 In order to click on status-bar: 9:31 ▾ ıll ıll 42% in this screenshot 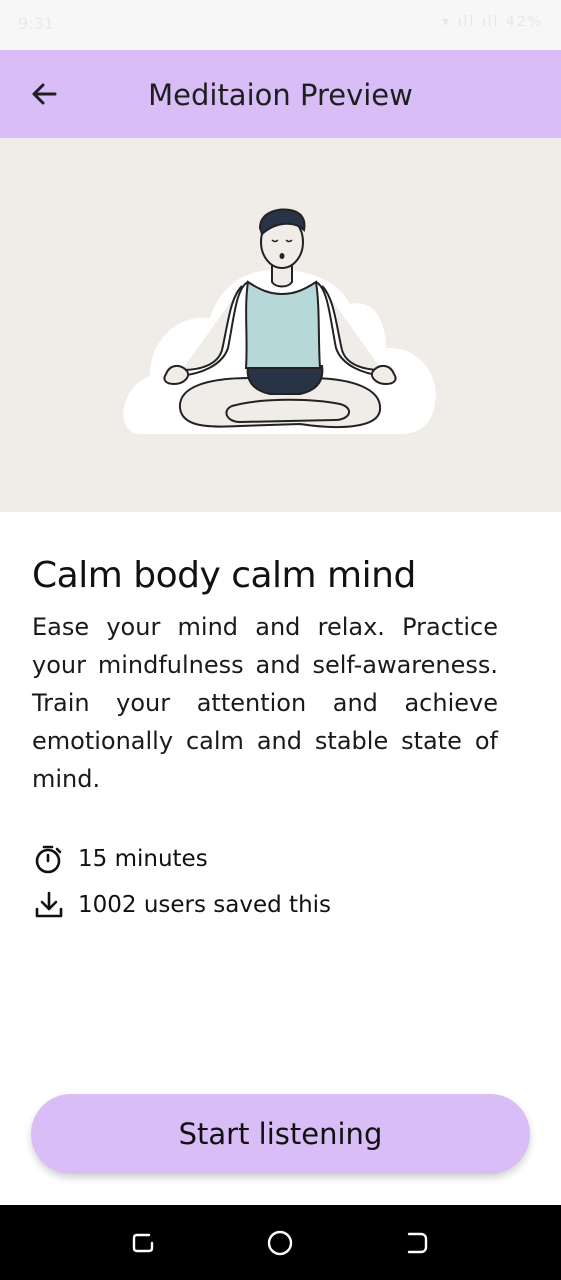, I will do `click(280, 25)`.